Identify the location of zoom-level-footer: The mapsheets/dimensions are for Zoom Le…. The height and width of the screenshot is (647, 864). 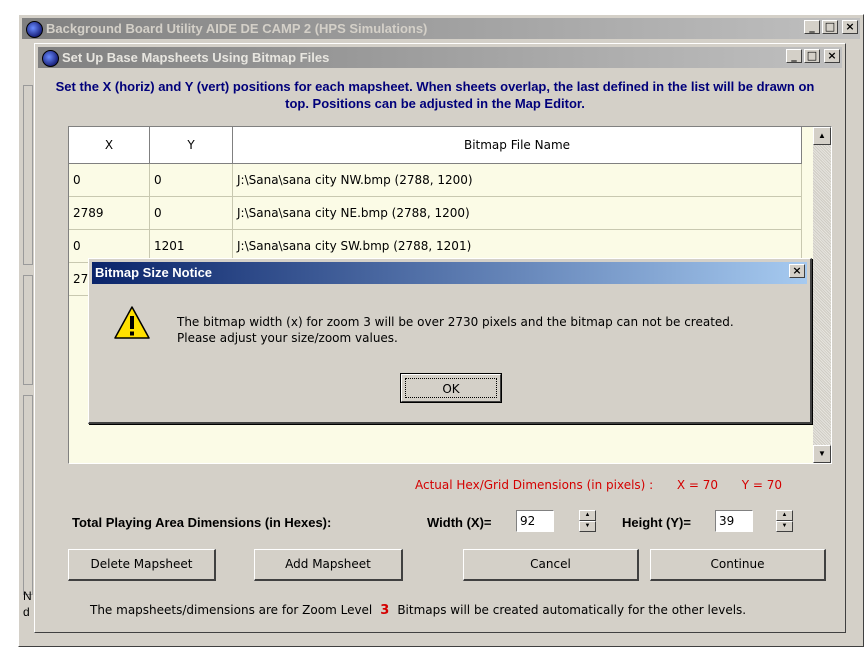
(418, 610).